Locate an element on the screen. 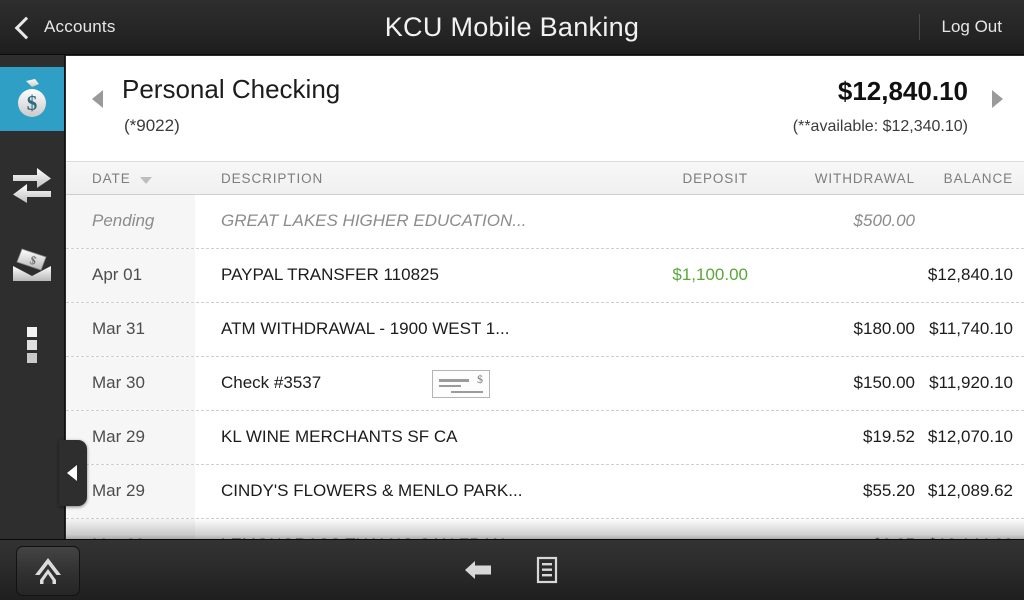  column-header-description: DESCRIPTION is located at coordinates (272, 178).